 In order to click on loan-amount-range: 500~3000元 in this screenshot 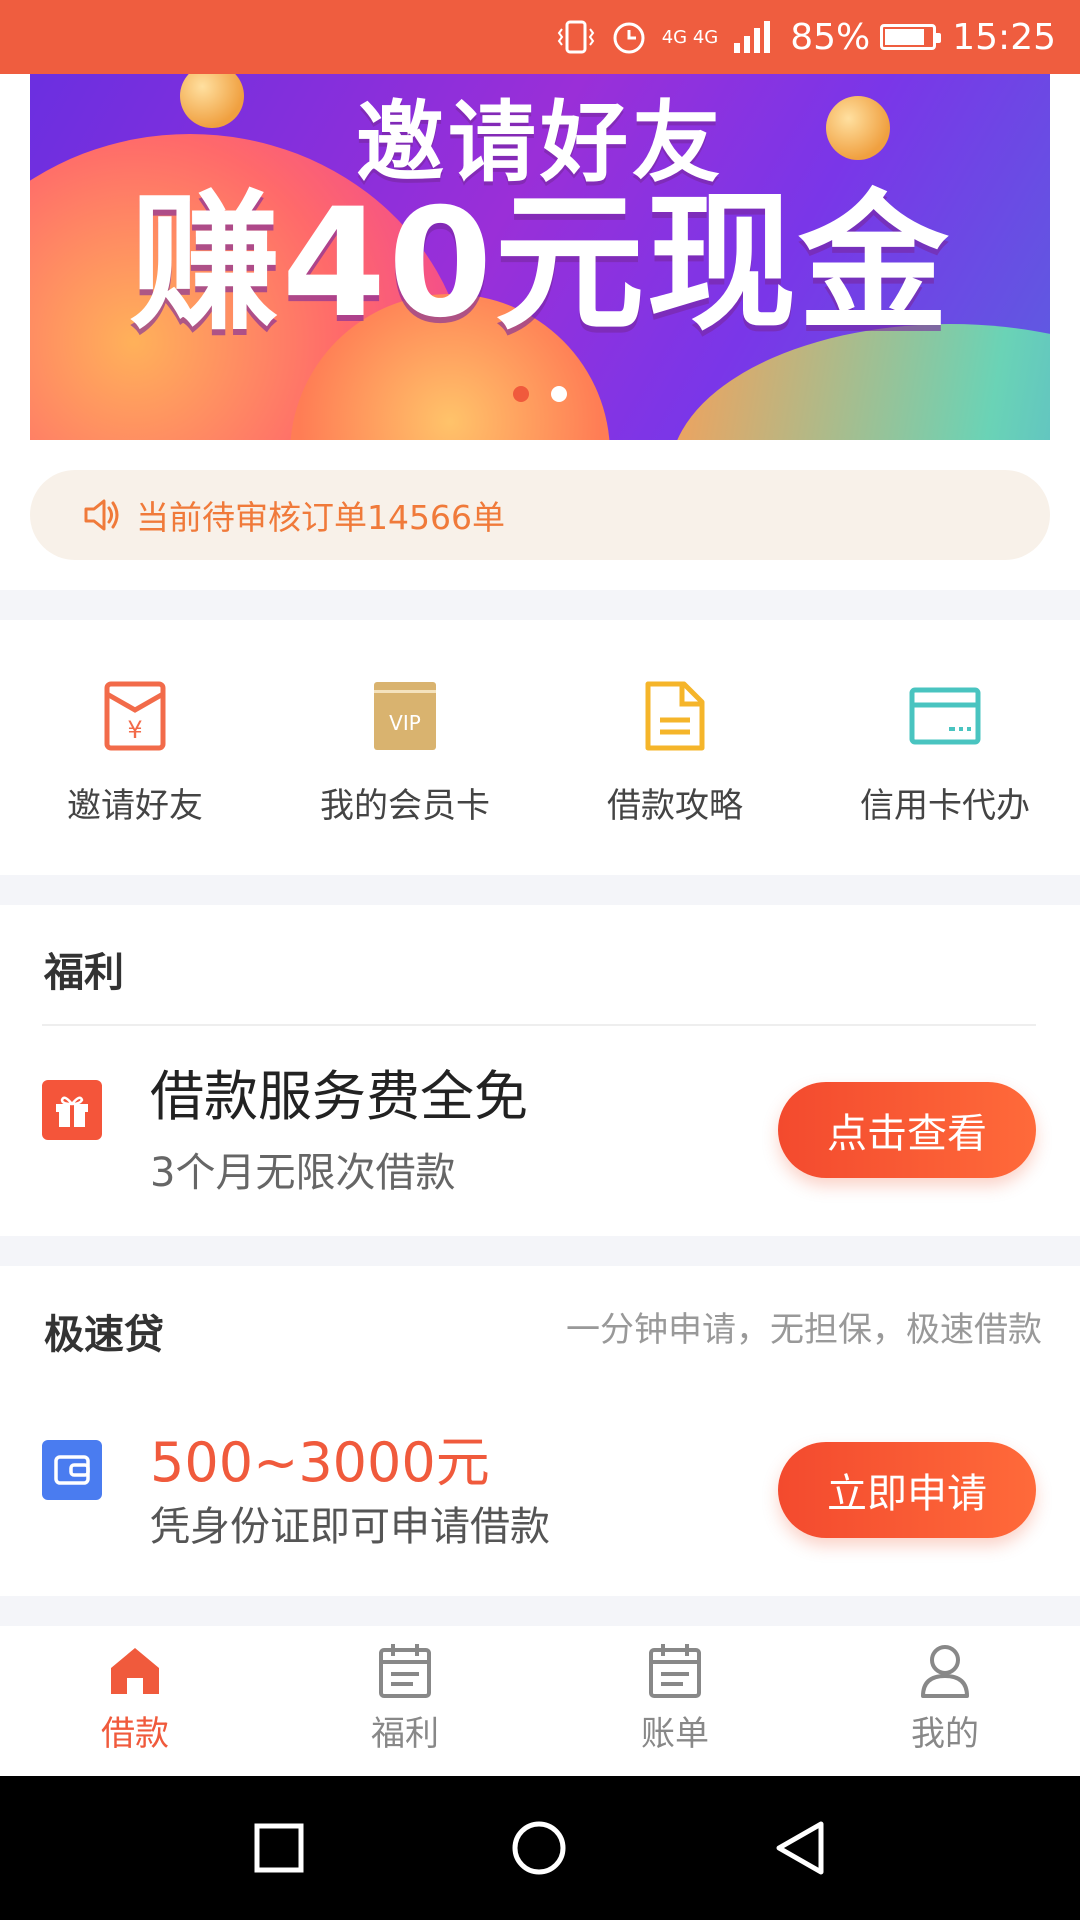, I will do `click(320, 1462)`.